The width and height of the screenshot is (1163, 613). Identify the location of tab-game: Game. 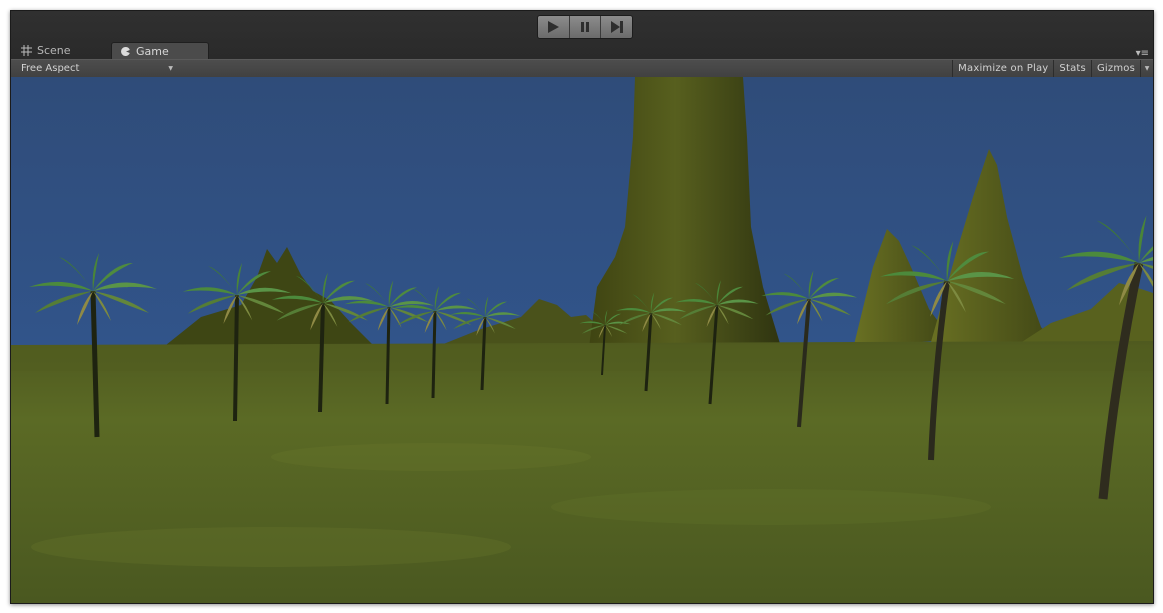
(160, 50).